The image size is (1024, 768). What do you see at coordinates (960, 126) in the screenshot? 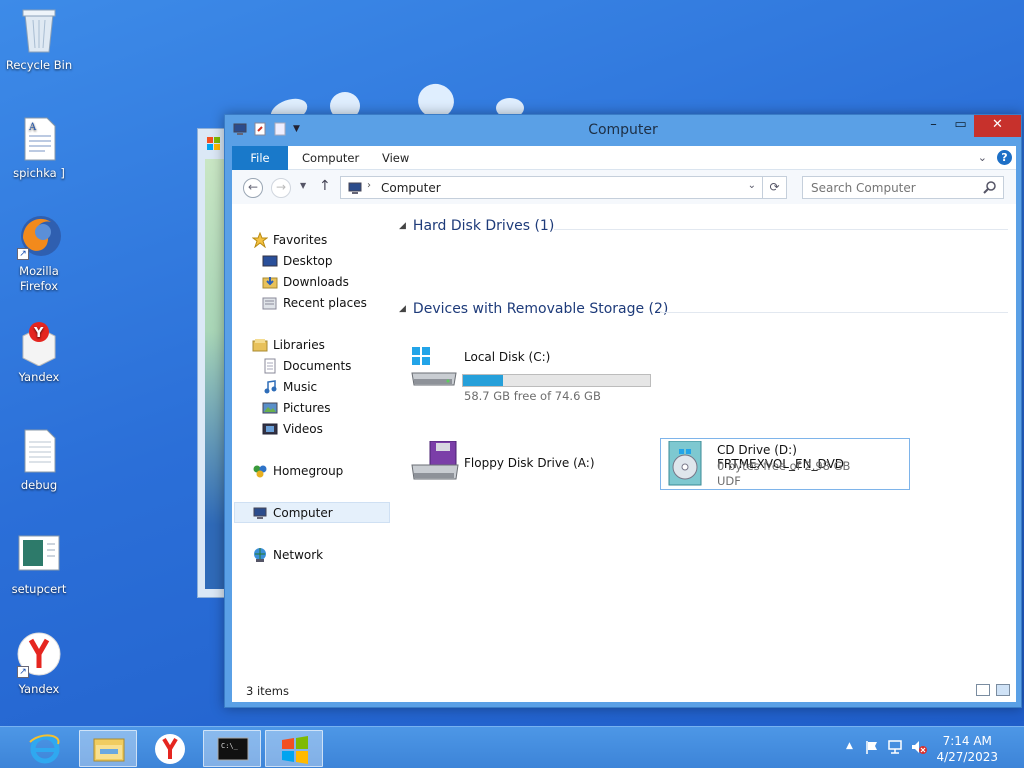
I see `maximize-button: ▭` at bounding box center [960, 126].